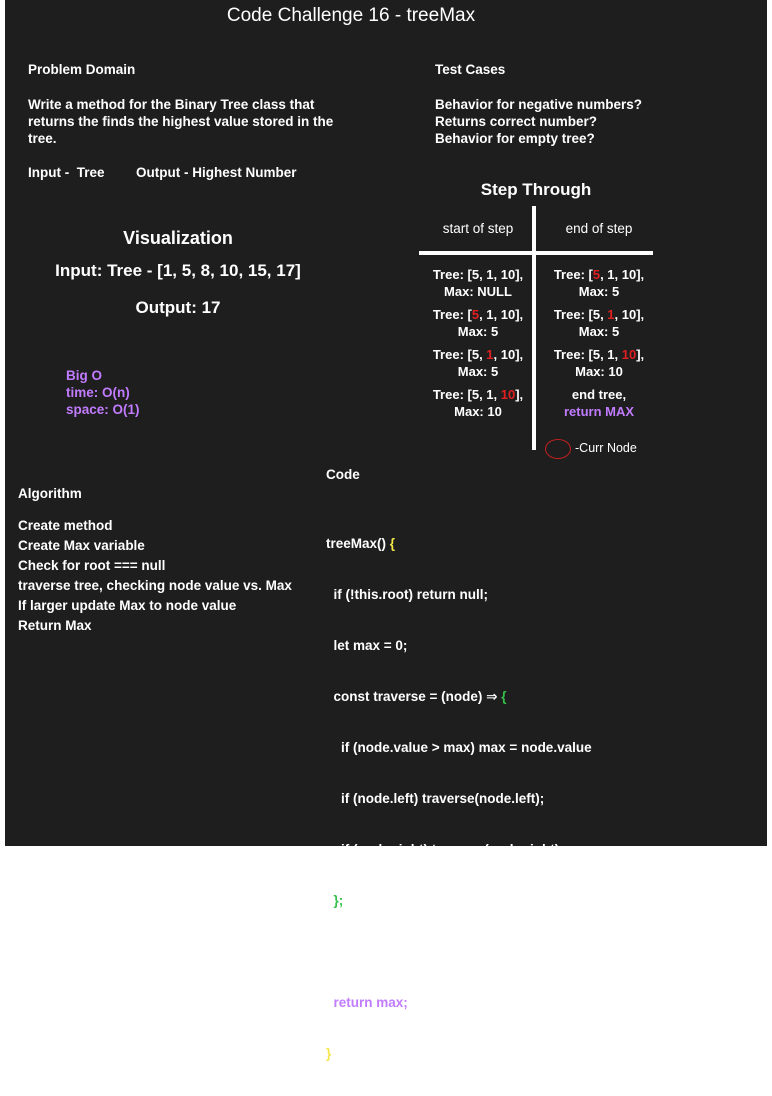 The height and width of the screenshot is (1096, 772). What do you see at coordinates (416, 696) in the screenshot?
I see `code-line: const traverse = (node) ⇒ {` at bounding box center [416, 696].